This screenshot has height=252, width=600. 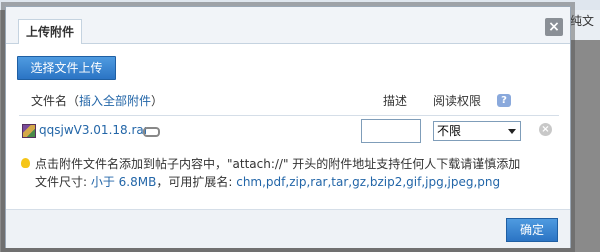 I want to click on attachment-table-header: 文件名（插入全部附件） 描述 阅读权限 ?, so click(x=289, y=102).